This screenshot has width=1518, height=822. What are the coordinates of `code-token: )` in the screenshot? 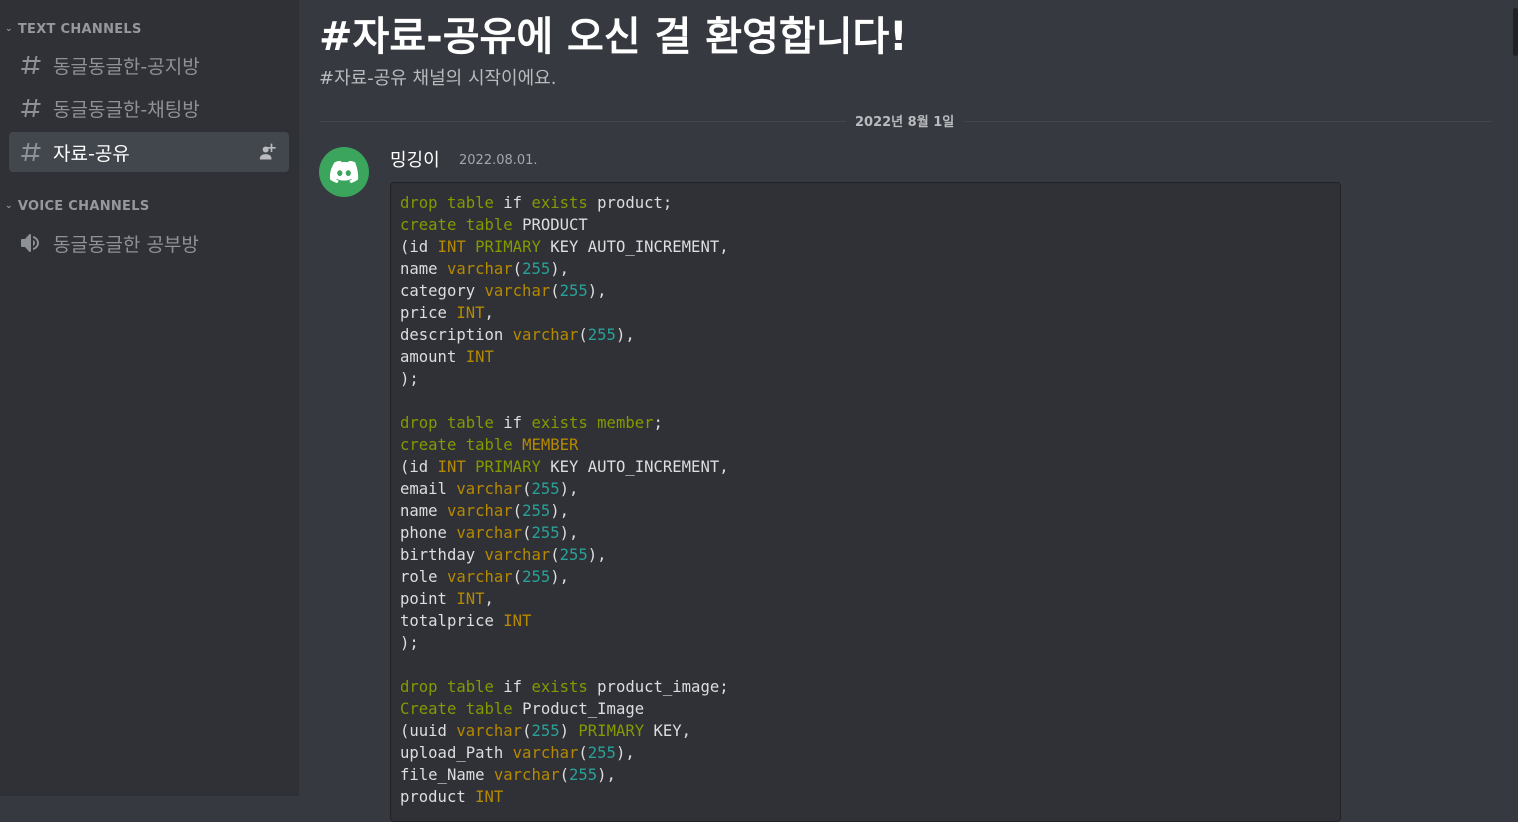 It's located at (569, 731).